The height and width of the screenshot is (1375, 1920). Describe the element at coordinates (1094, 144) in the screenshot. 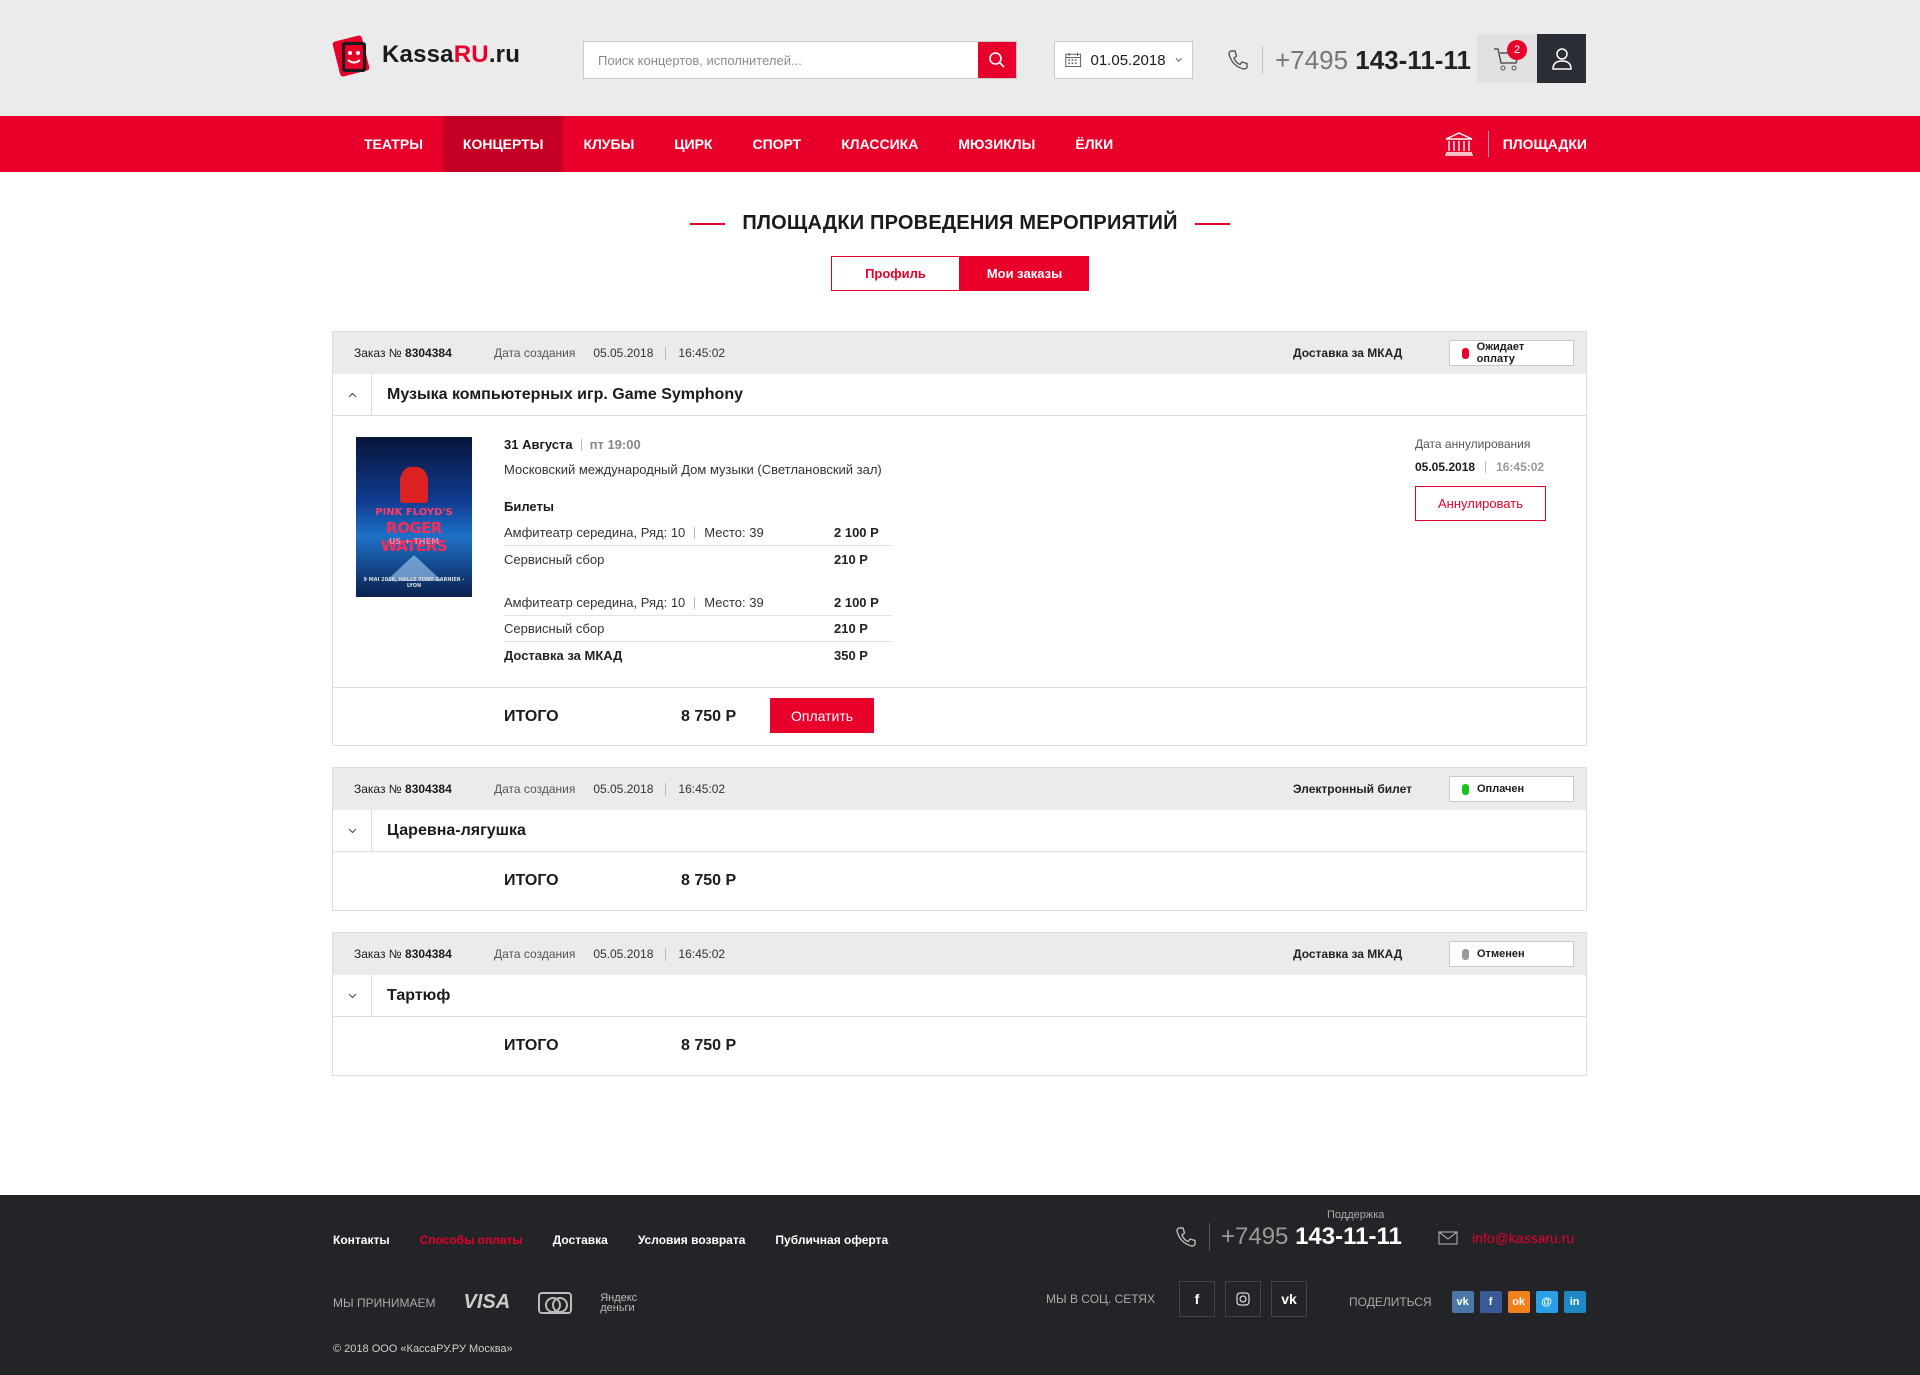

I see `nav-item-new-year: Ёлки` at that location.